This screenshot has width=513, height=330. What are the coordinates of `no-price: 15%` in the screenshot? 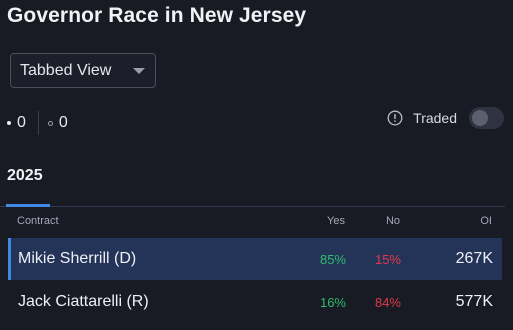 It's located at (387, 259).